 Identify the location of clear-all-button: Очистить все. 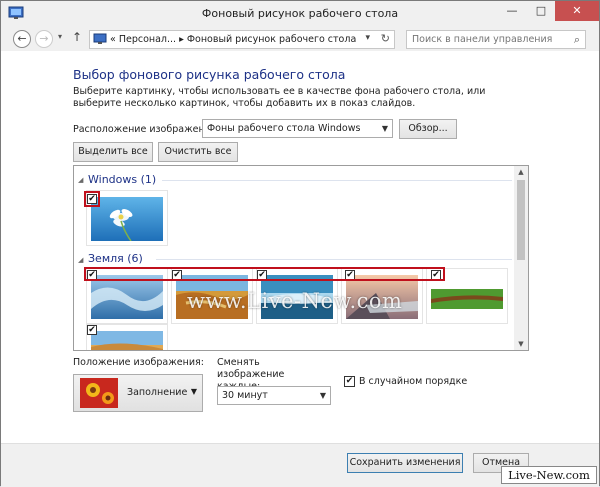
(198, 152).